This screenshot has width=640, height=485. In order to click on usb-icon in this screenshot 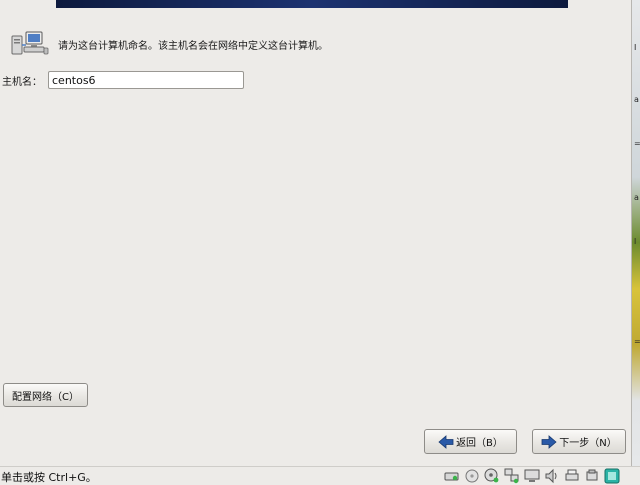, I will do `click(592, 476)`.